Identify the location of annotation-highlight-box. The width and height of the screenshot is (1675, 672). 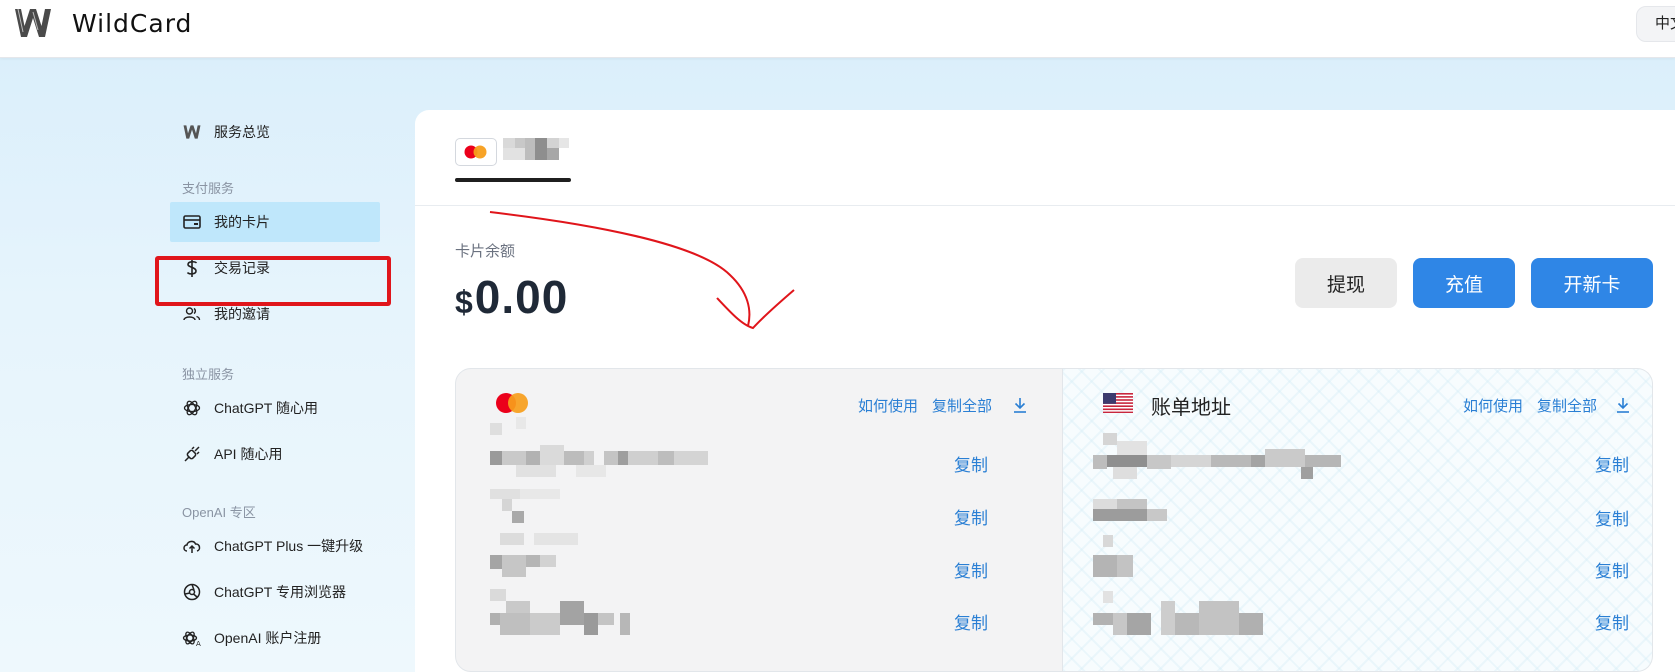
(273, 281).